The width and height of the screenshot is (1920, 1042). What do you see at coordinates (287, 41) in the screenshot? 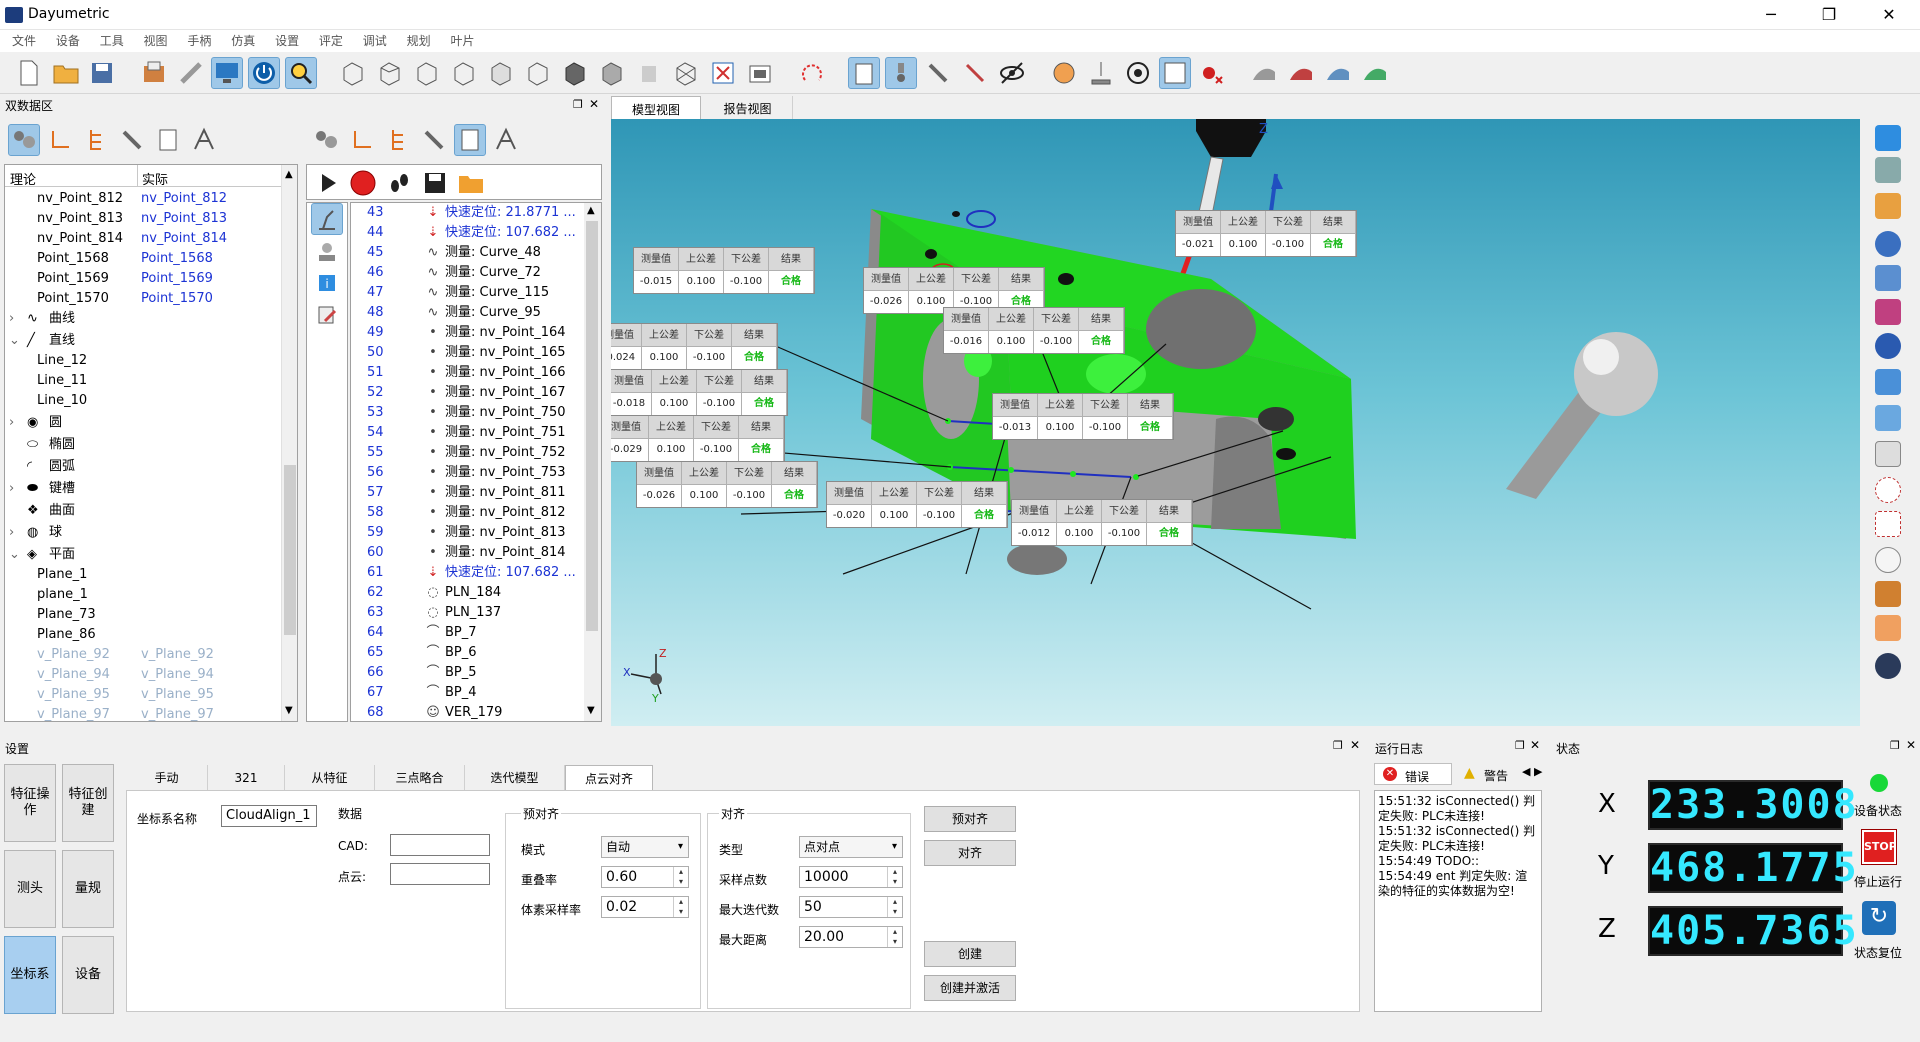
I see `menu-settings: 设置` at bounding box center [287, 41].